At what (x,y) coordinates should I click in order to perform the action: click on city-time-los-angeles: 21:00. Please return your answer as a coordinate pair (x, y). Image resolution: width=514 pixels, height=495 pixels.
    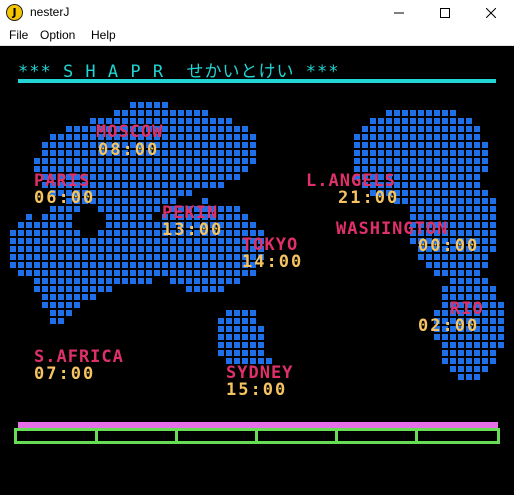
    Looking at the image, I should click on (369, 198).